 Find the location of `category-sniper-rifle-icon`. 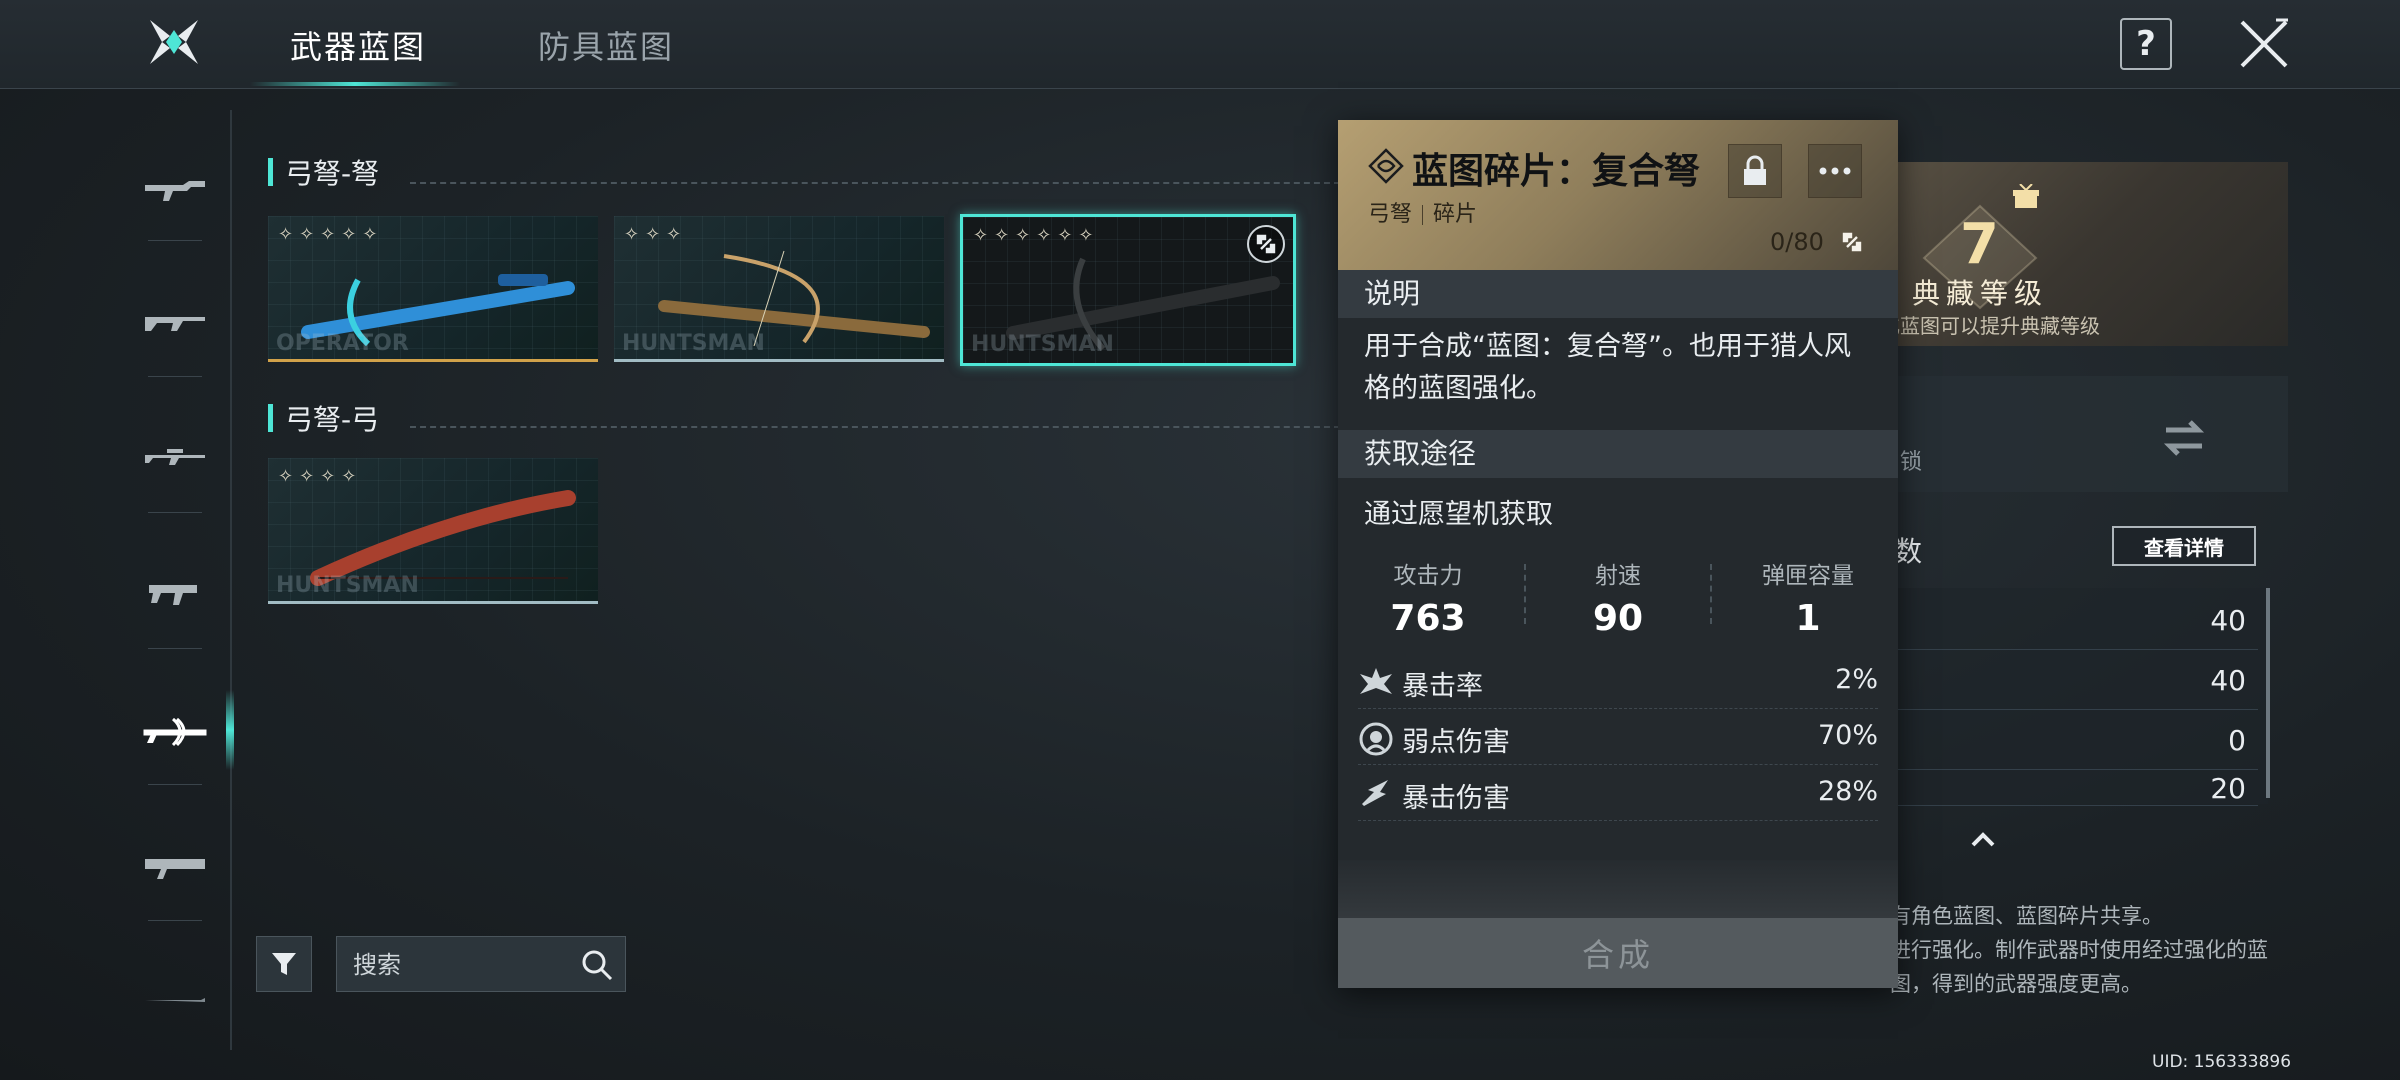

category-sniper-rifle-icon is located at coordinates (175, 456).